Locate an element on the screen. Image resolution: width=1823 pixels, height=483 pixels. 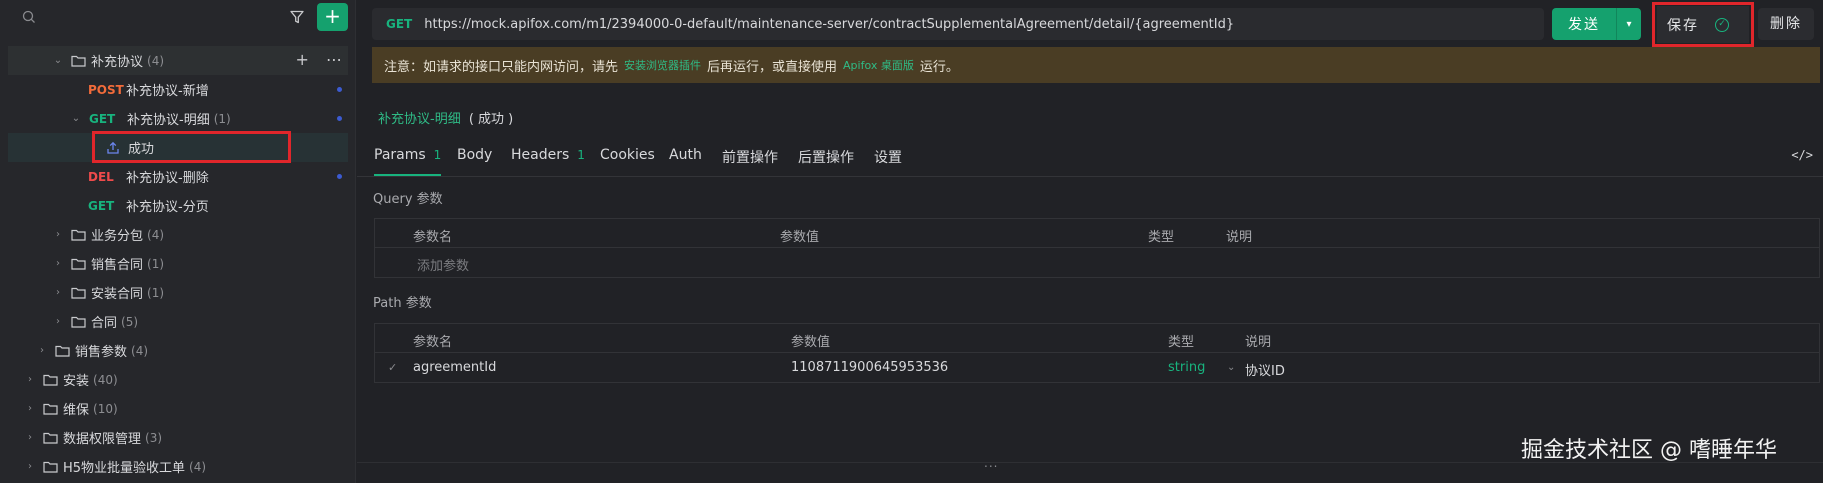
tab-post-ops: 后置操作 is located at coordinates (826, 157).